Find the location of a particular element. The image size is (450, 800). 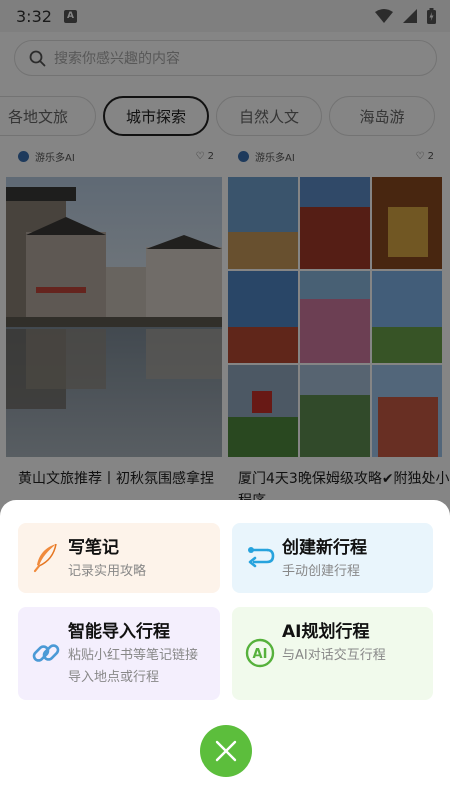

close-icon is located at coordinates (226, 751).